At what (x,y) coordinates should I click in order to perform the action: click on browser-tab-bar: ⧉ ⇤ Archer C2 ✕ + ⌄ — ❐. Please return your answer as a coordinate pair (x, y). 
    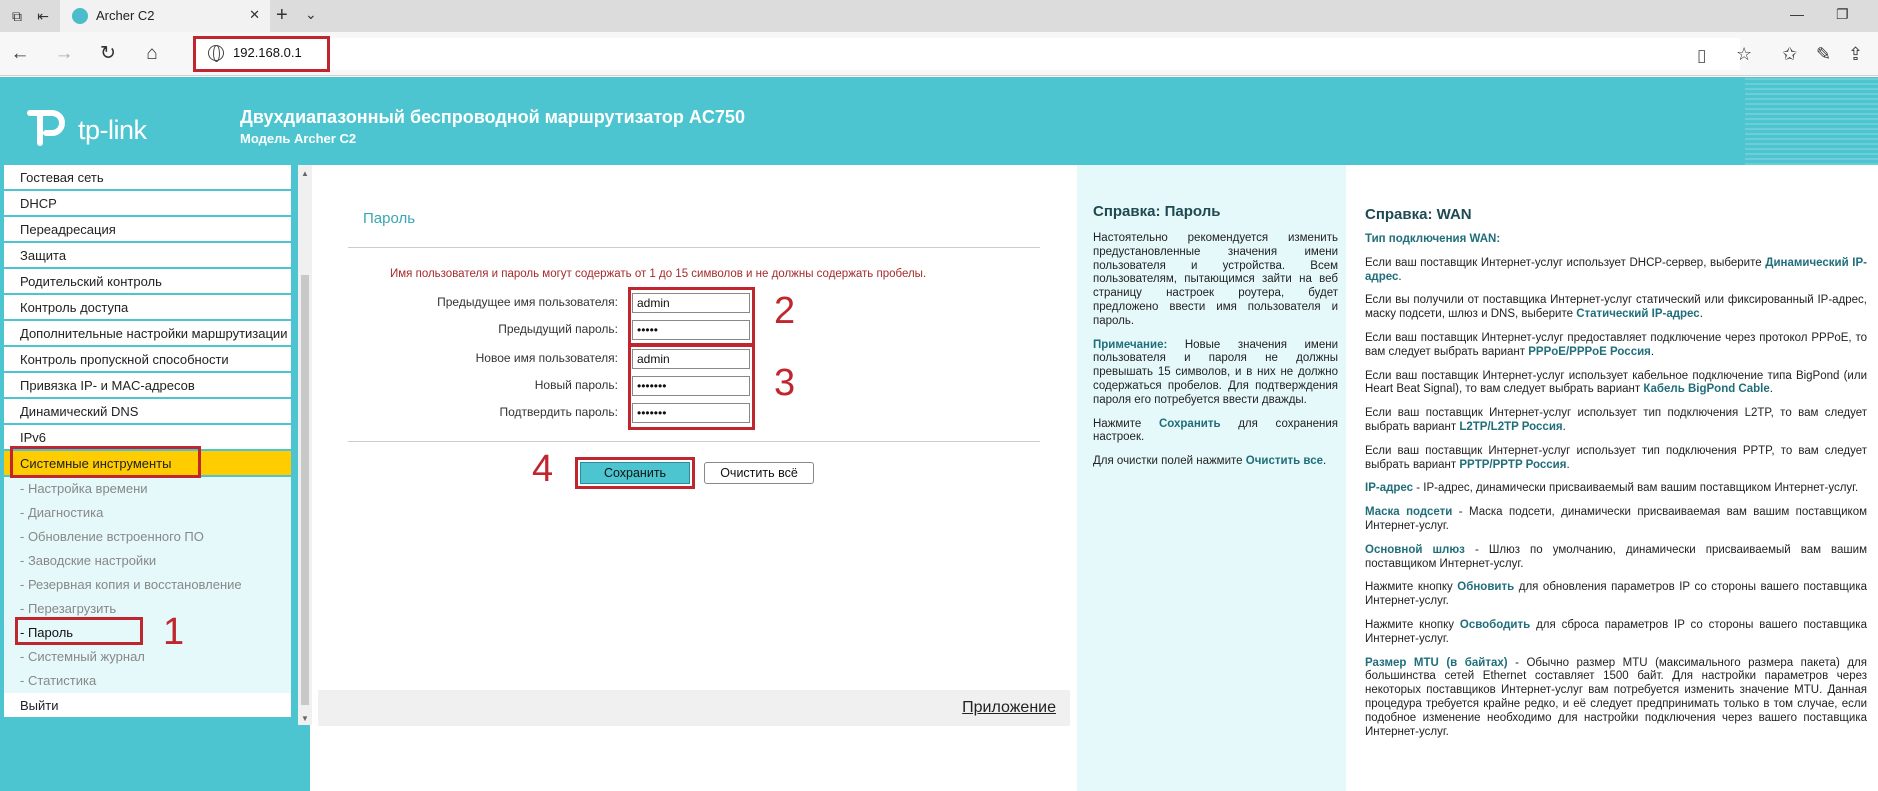
    Looking at the image, I should click on (939, 16).